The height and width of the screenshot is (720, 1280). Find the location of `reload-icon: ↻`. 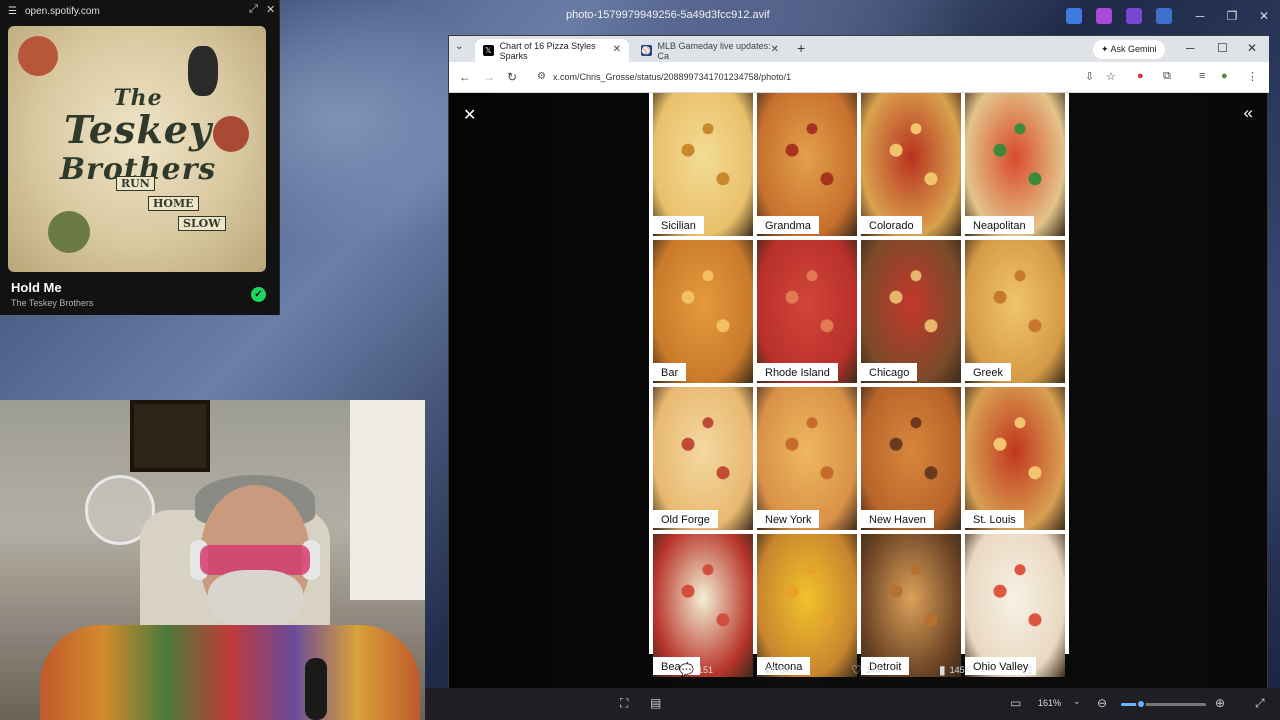

reload-icon: ↻ is located at coordinates (512, 77).